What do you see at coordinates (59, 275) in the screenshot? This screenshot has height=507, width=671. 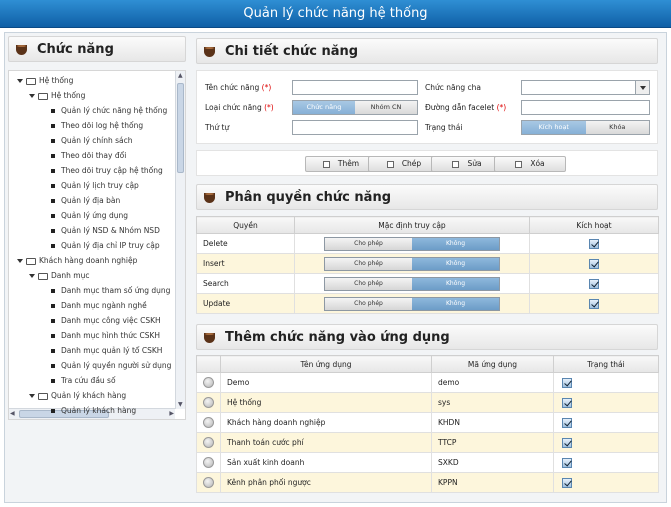 I see `tree-node: Danh mục` at bounding box center [59, 275].